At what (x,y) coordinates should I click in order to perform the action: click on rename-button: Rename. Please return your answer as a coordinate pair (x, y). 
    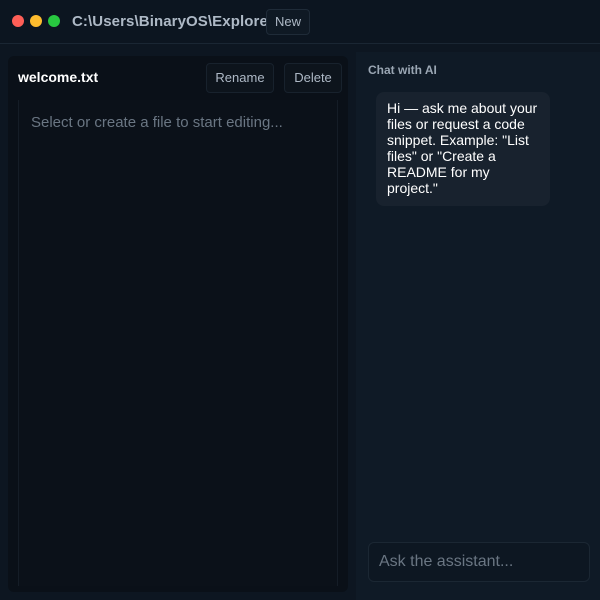
    Looking at the image, I should click on (240, 78).